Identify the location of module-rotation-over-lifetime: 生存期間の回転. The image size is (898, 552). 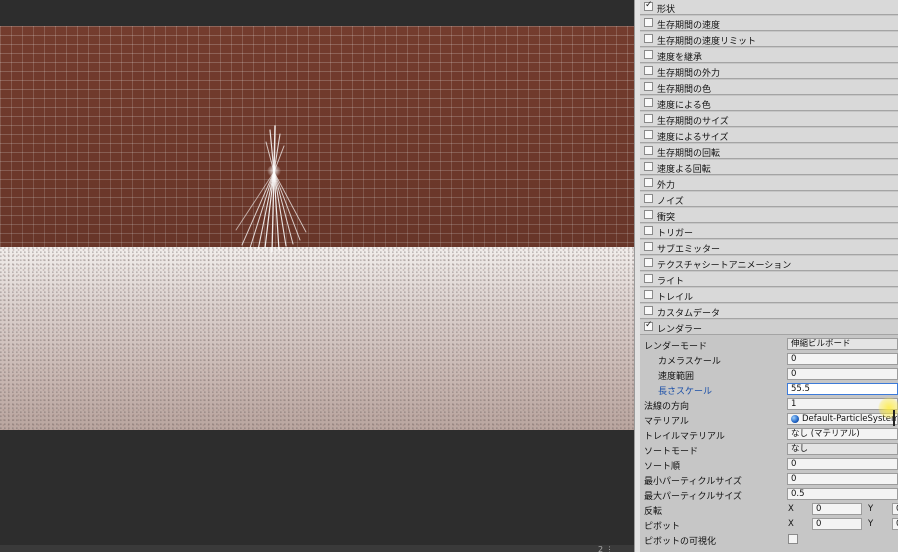
(769, 151).